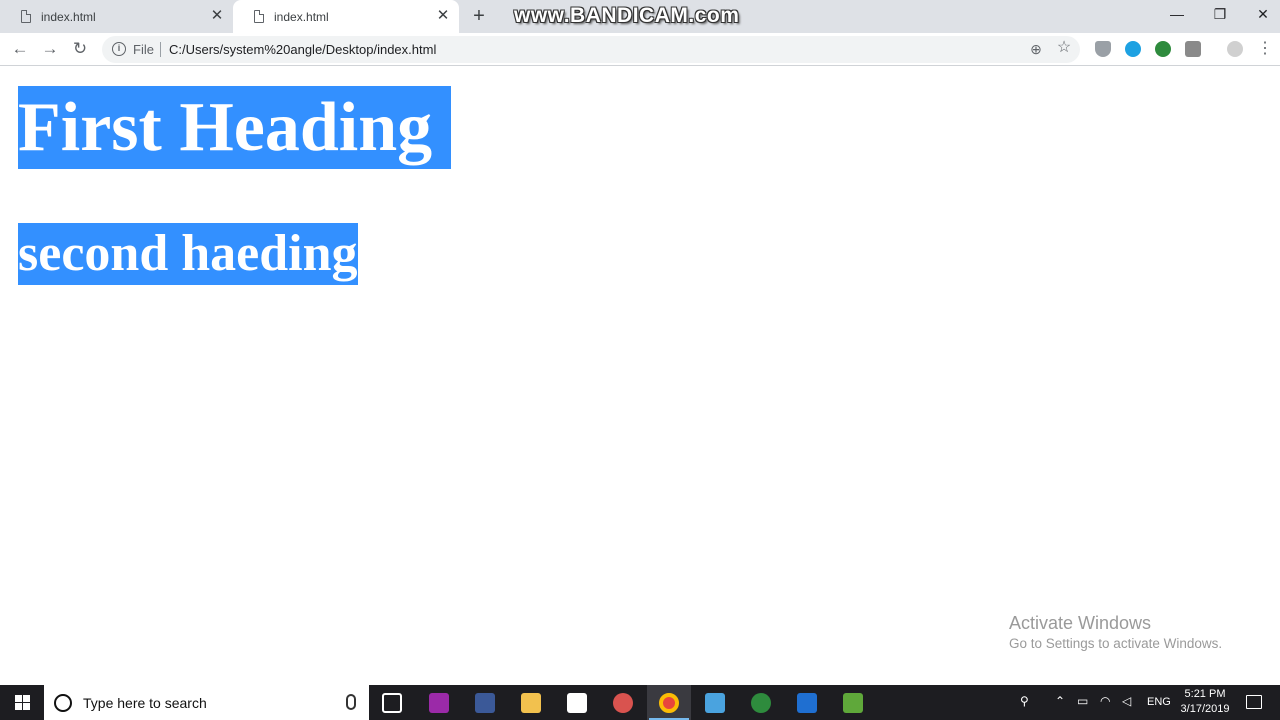 This screenshot has height=720, width=1280. Describe the element at coordinates (188, 254) in the screenshot. I see `second-heading: second haeding` at that location.